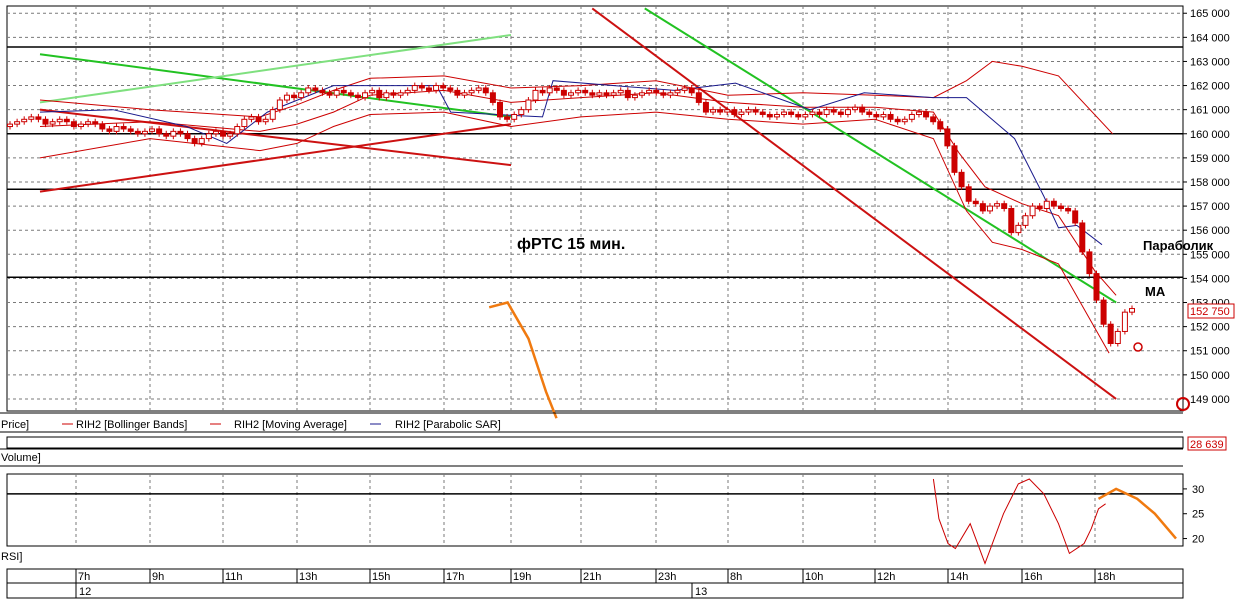  I want to click on time-tick-label: 18h, so click(1106, 577).